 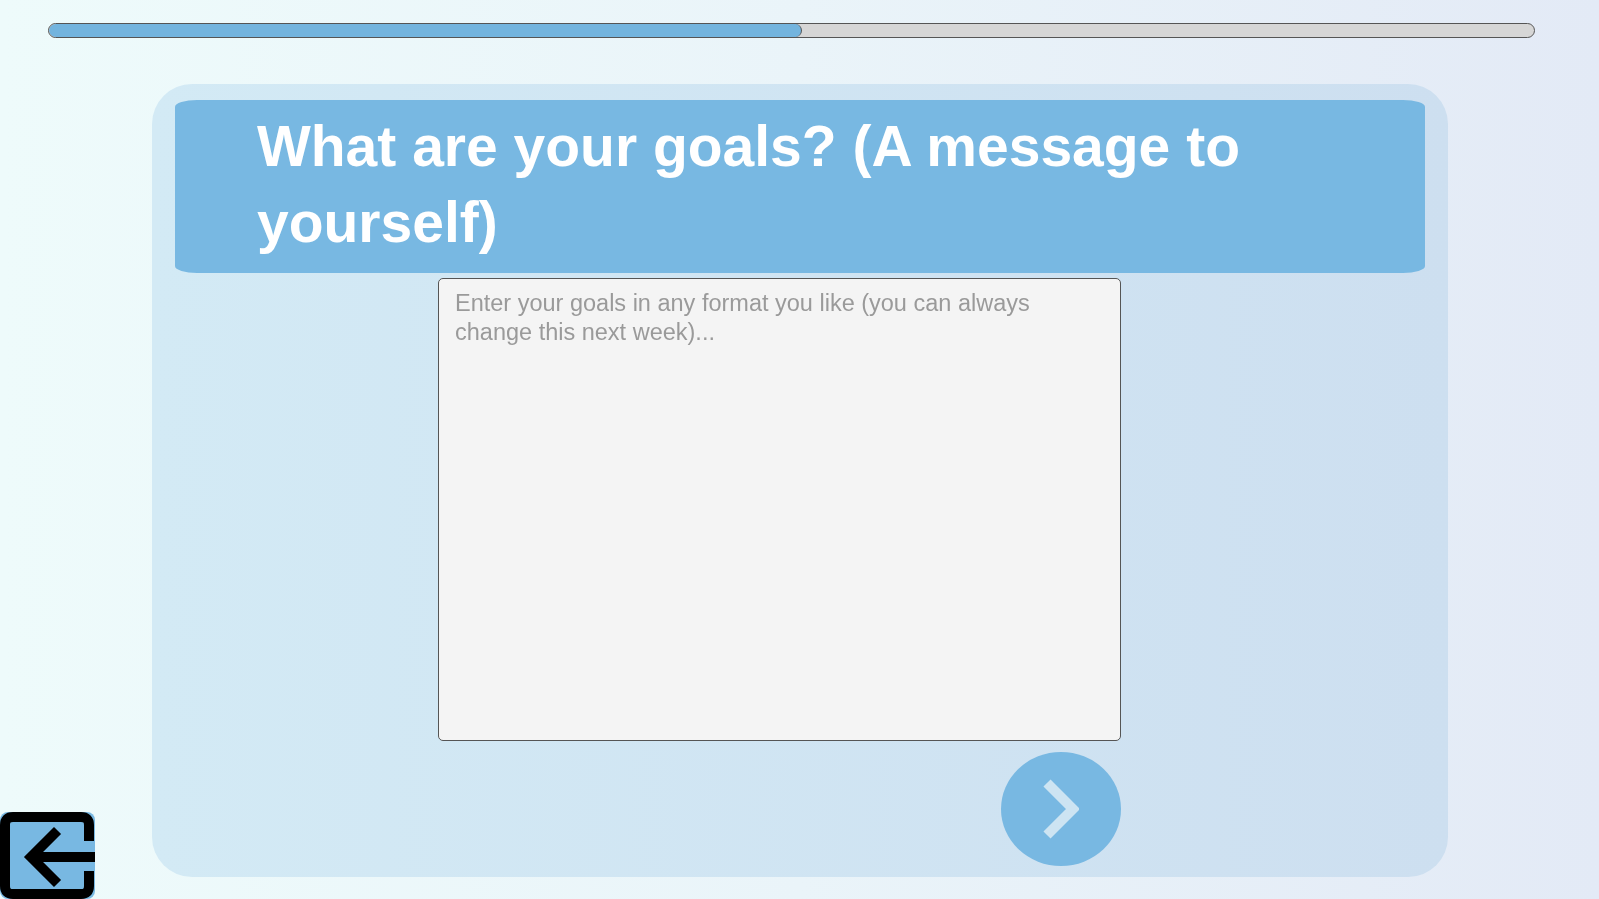 I want to click on back-button, so click(x=47, y=855).